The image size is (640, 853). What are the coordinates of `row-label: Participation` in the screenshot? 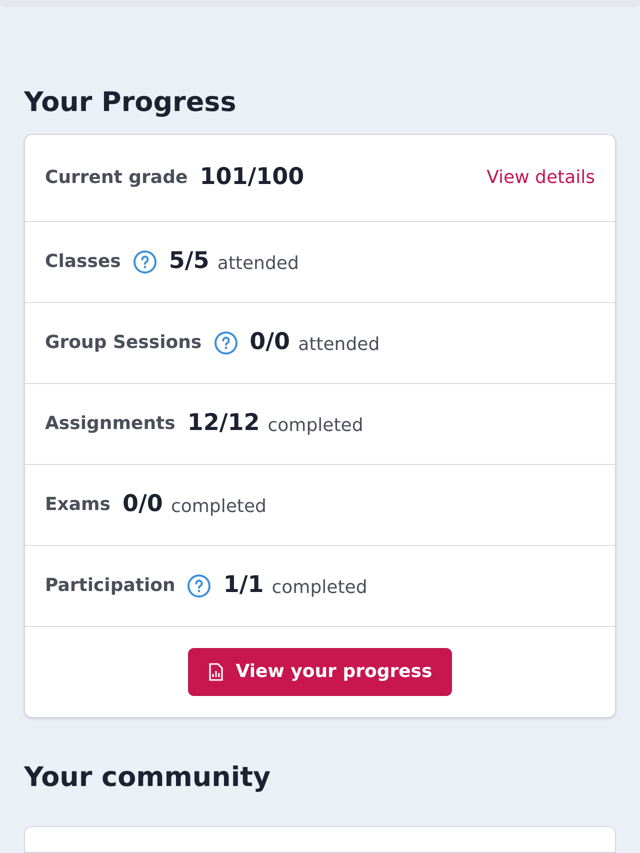 It's located at (110, 586).